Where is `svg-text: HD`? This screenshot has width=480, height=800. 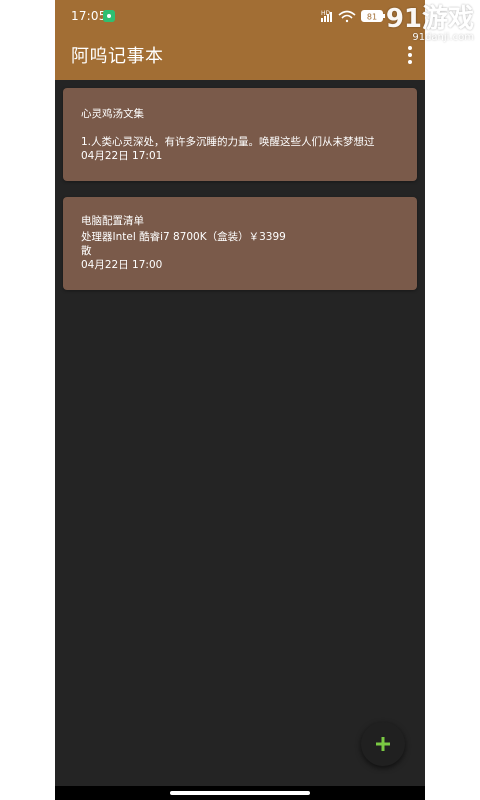
svg-text: HD is located at coordinates (326, 13).